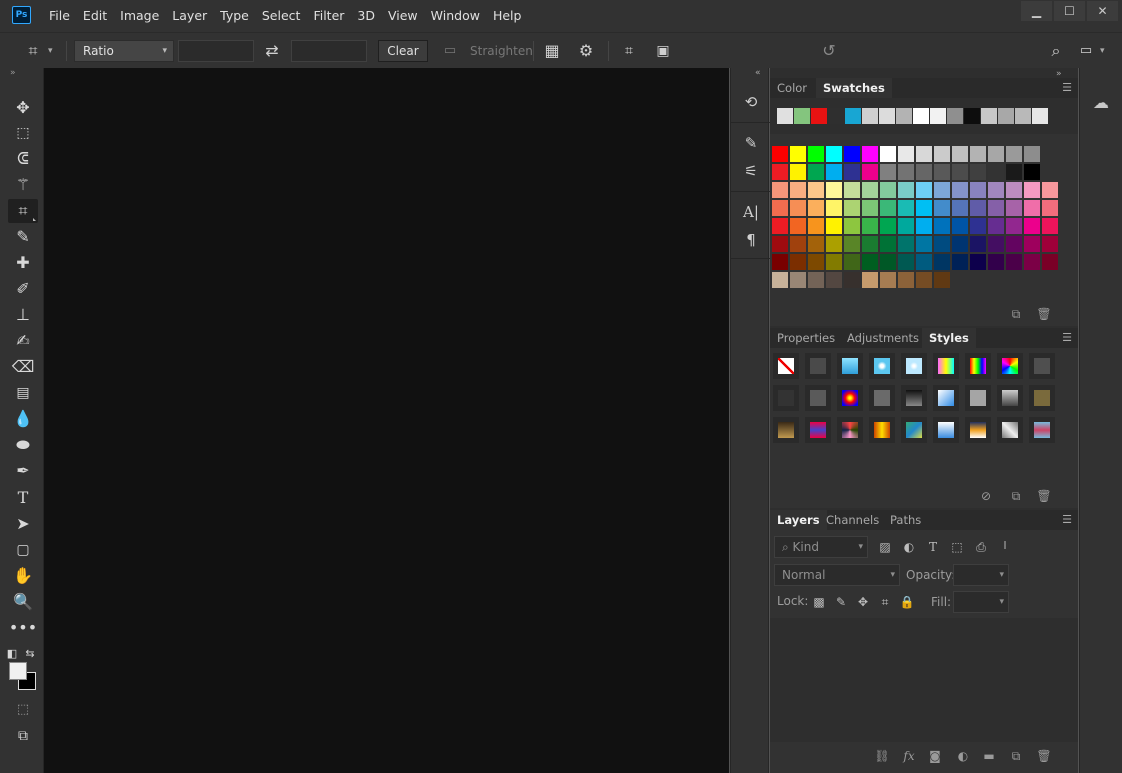  What do you see at coordinates (885, 547) in the screenshot?
I see `pixel-layer-filter-icon: ▨` at bounding box center [885, 547].